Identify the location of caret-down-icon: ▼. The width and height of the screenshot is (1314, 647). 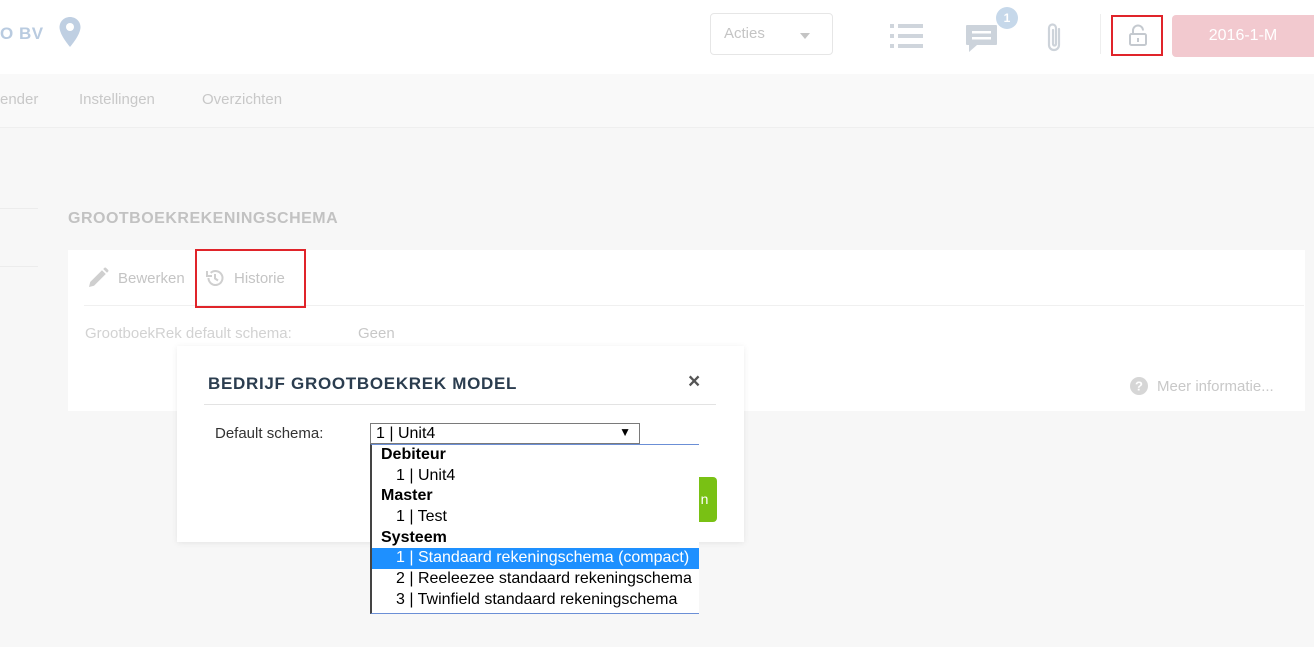
(625, 432).